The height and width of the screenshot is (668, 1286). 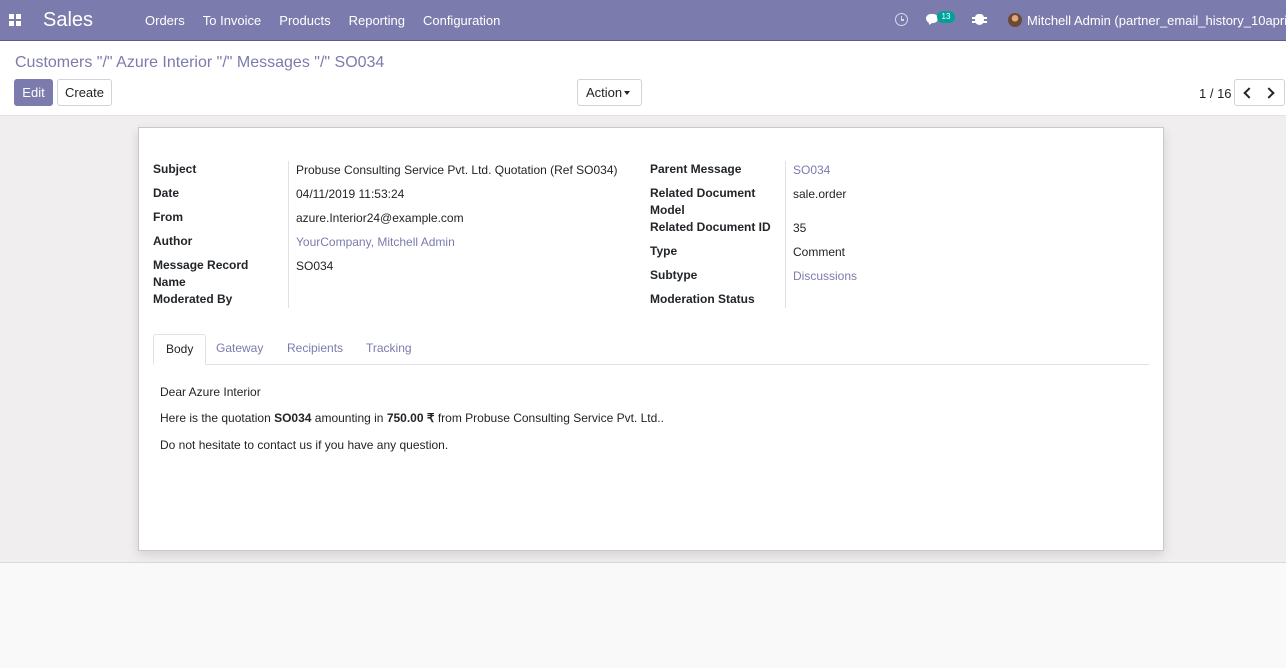 What do you see at coordinates (349, 418) in the screenshot?
I see `body-text-fragment: amounting in` at bounding box center [349, 418].